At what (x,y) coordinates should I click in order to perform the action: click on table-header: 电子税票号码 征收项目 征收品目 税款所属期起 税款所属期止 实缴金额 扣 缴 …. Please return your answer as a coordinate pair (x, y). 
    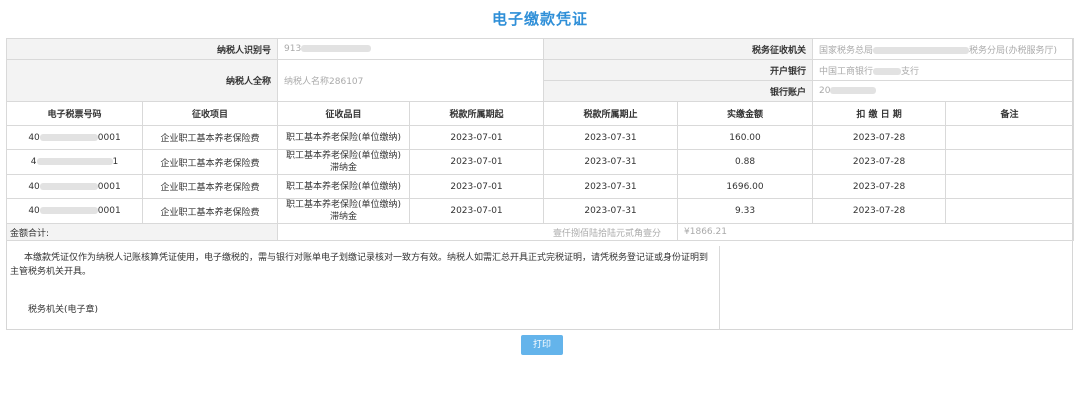
    Looking at the image, I should click on (540, 113).